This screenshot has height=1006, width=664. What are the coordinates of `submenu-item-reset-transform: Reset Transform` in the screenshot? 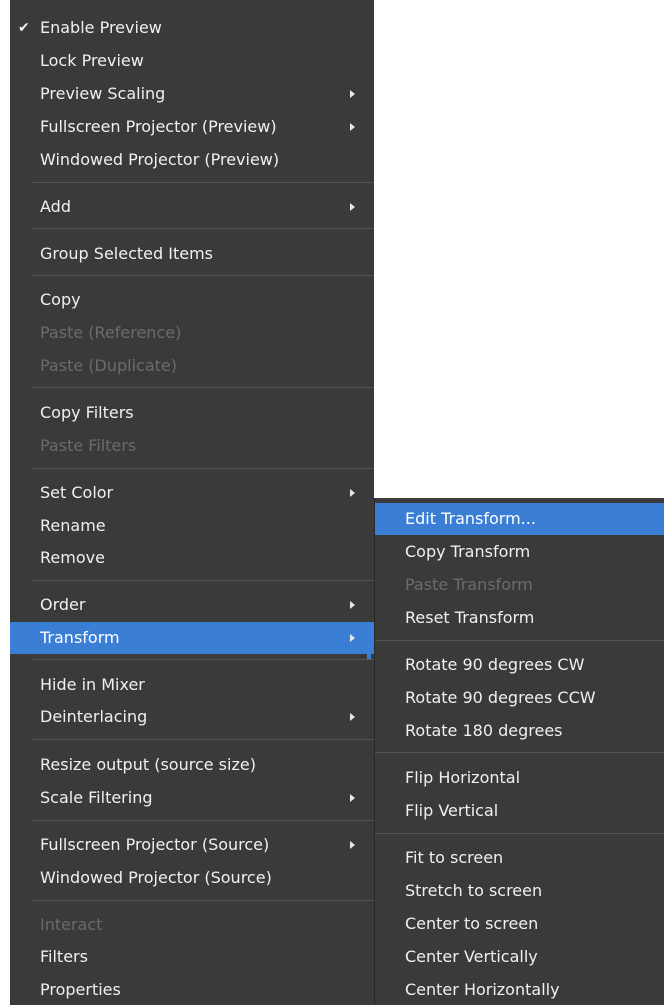 It's located at (519, 618).